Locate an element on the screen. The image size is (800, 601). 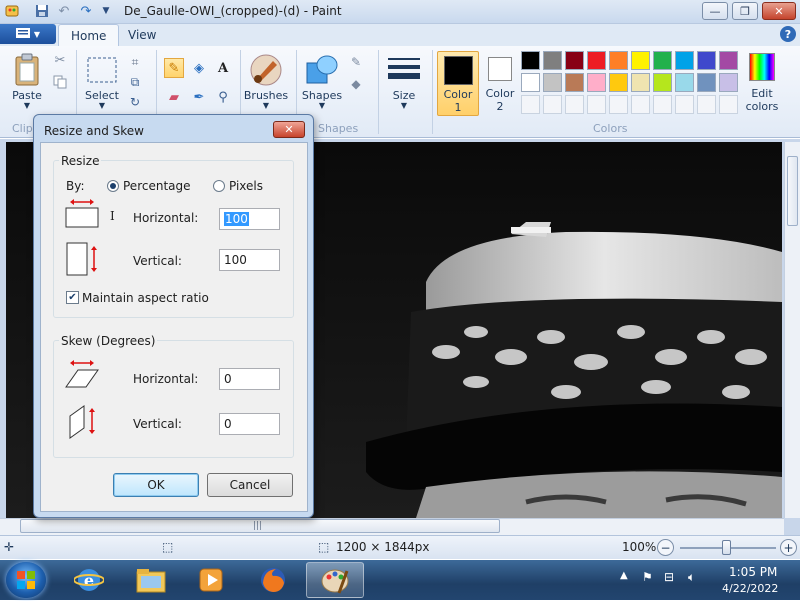
magnifier-icon: ⚲ is located at coordinates (223, 97).